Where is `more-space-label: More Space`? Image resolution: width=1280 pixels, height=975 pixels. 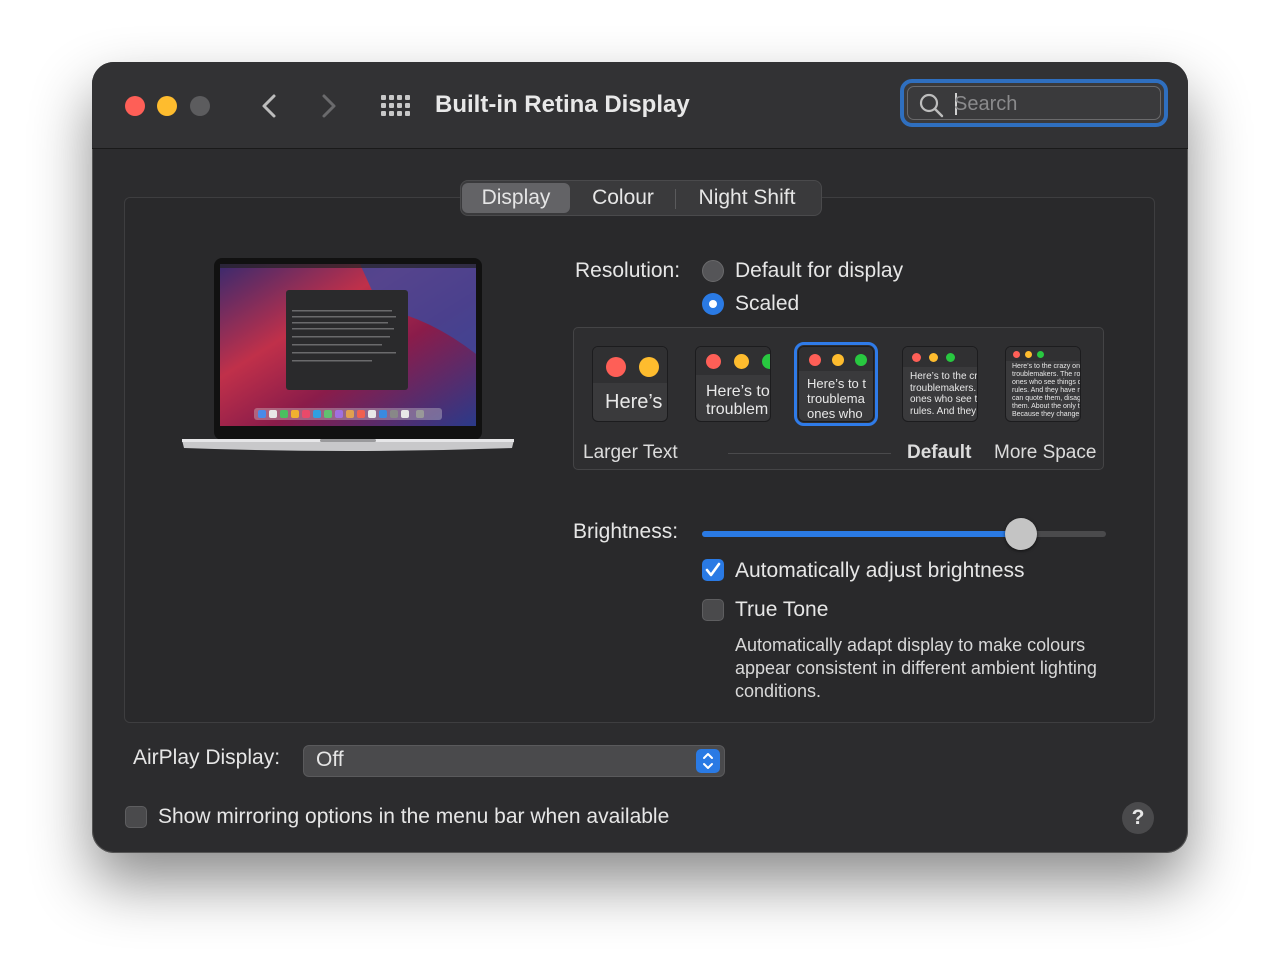
more-space-label: More Space is located at coordinates (1045, 452).